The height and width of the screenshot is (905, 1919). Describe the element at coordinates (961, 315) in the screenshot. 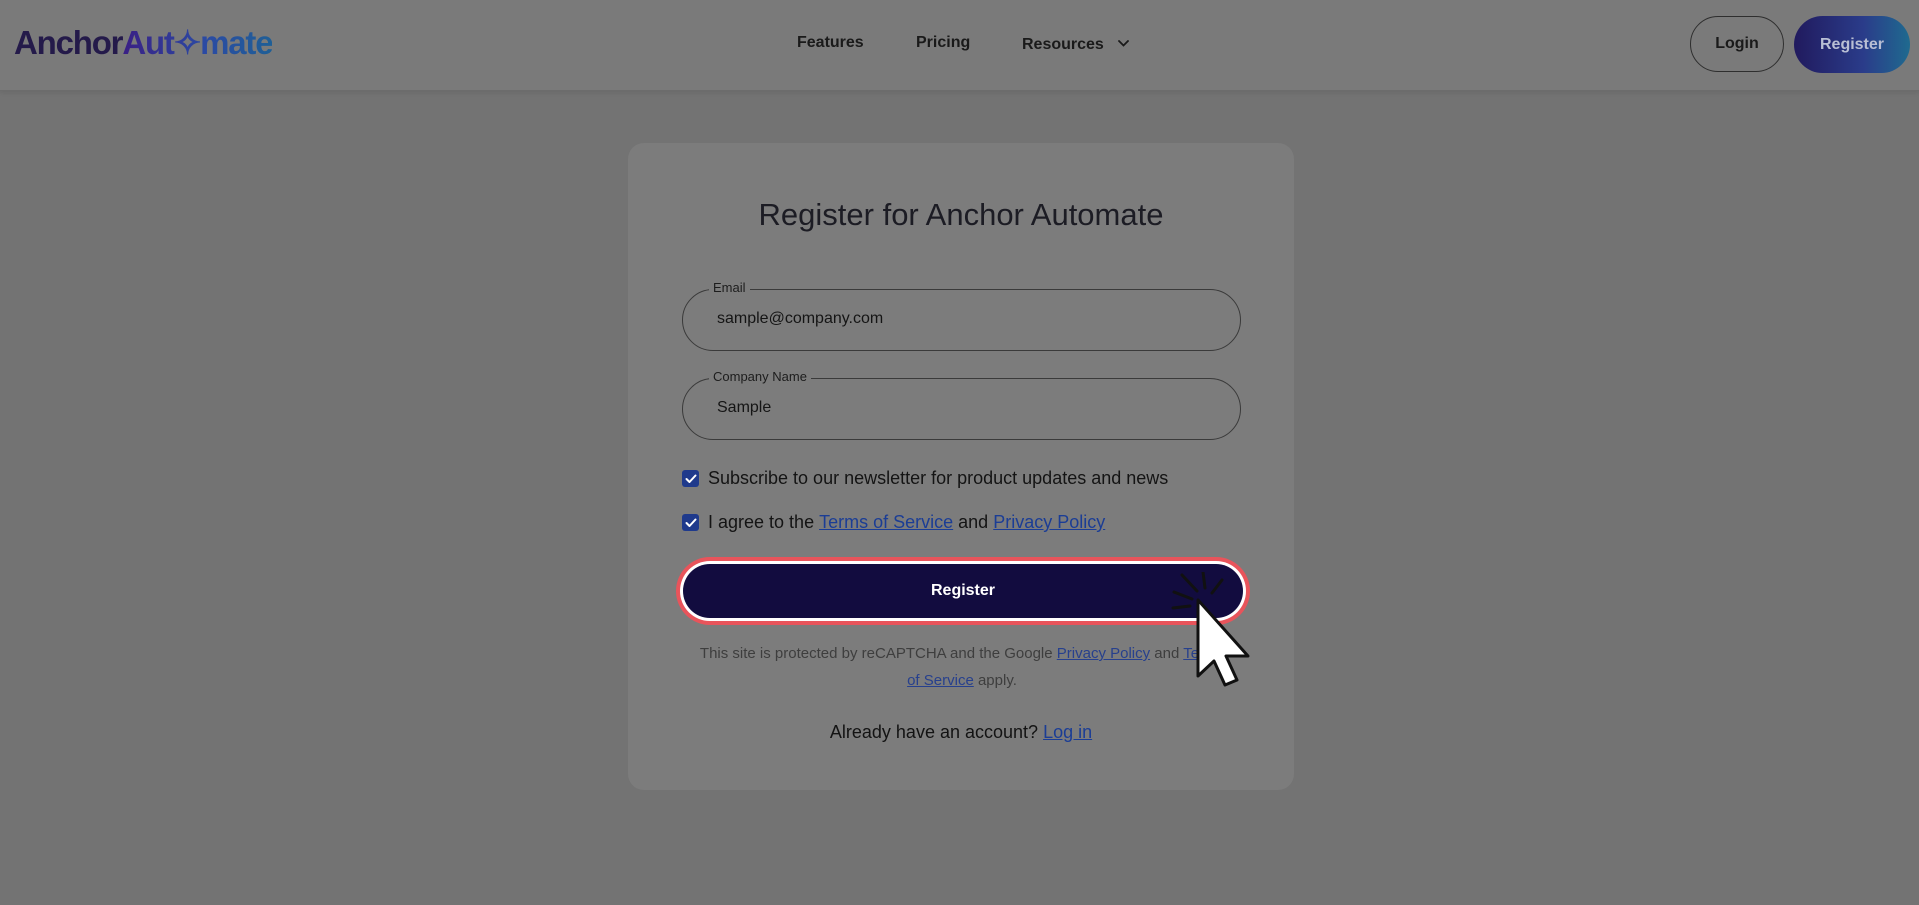

I see `email-field: Email sample@company.com` at that location.